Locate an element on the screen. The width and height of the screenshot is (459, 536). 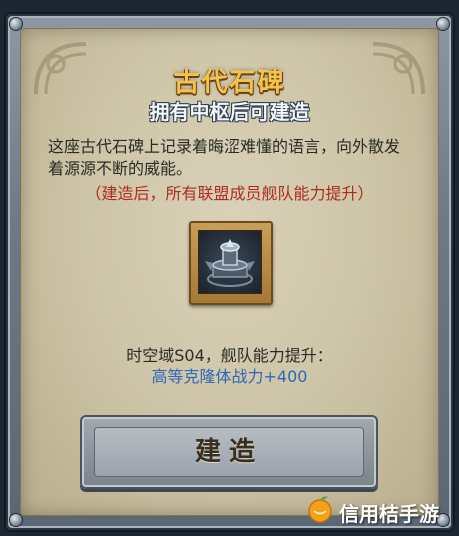
bonus-value: 高等克隆体战力+400 is located at coordinates (229, 376).